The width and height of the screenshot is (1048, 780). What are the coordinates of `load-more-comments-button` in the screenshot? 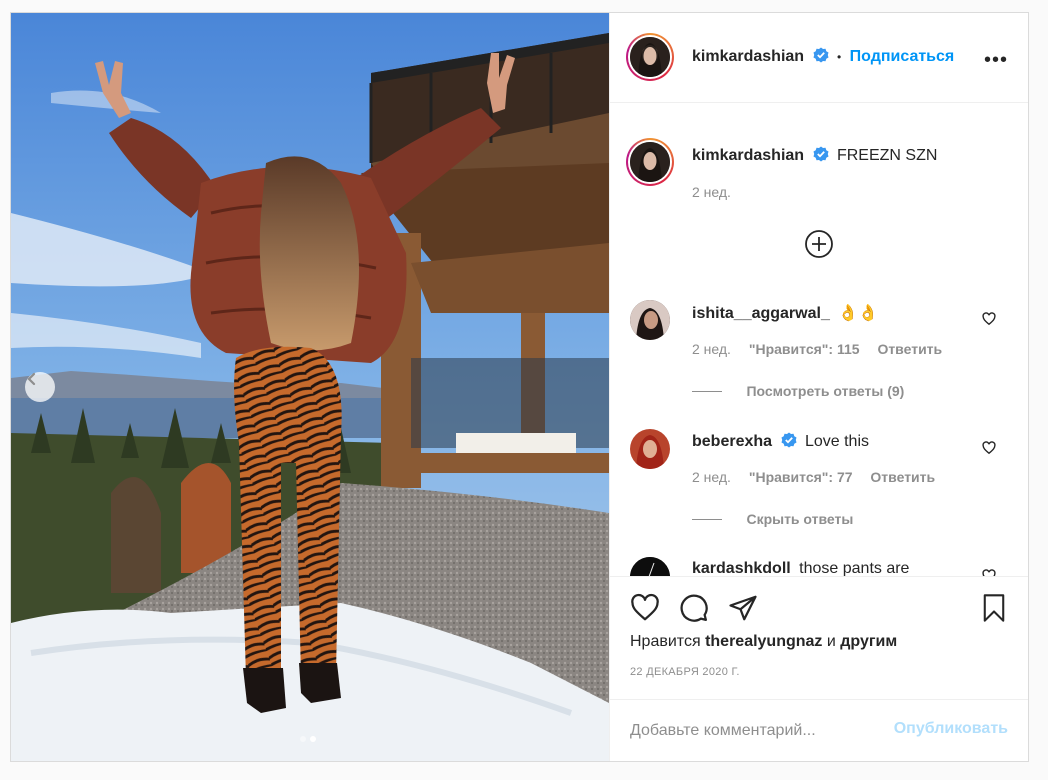 It's located at (819, 246).